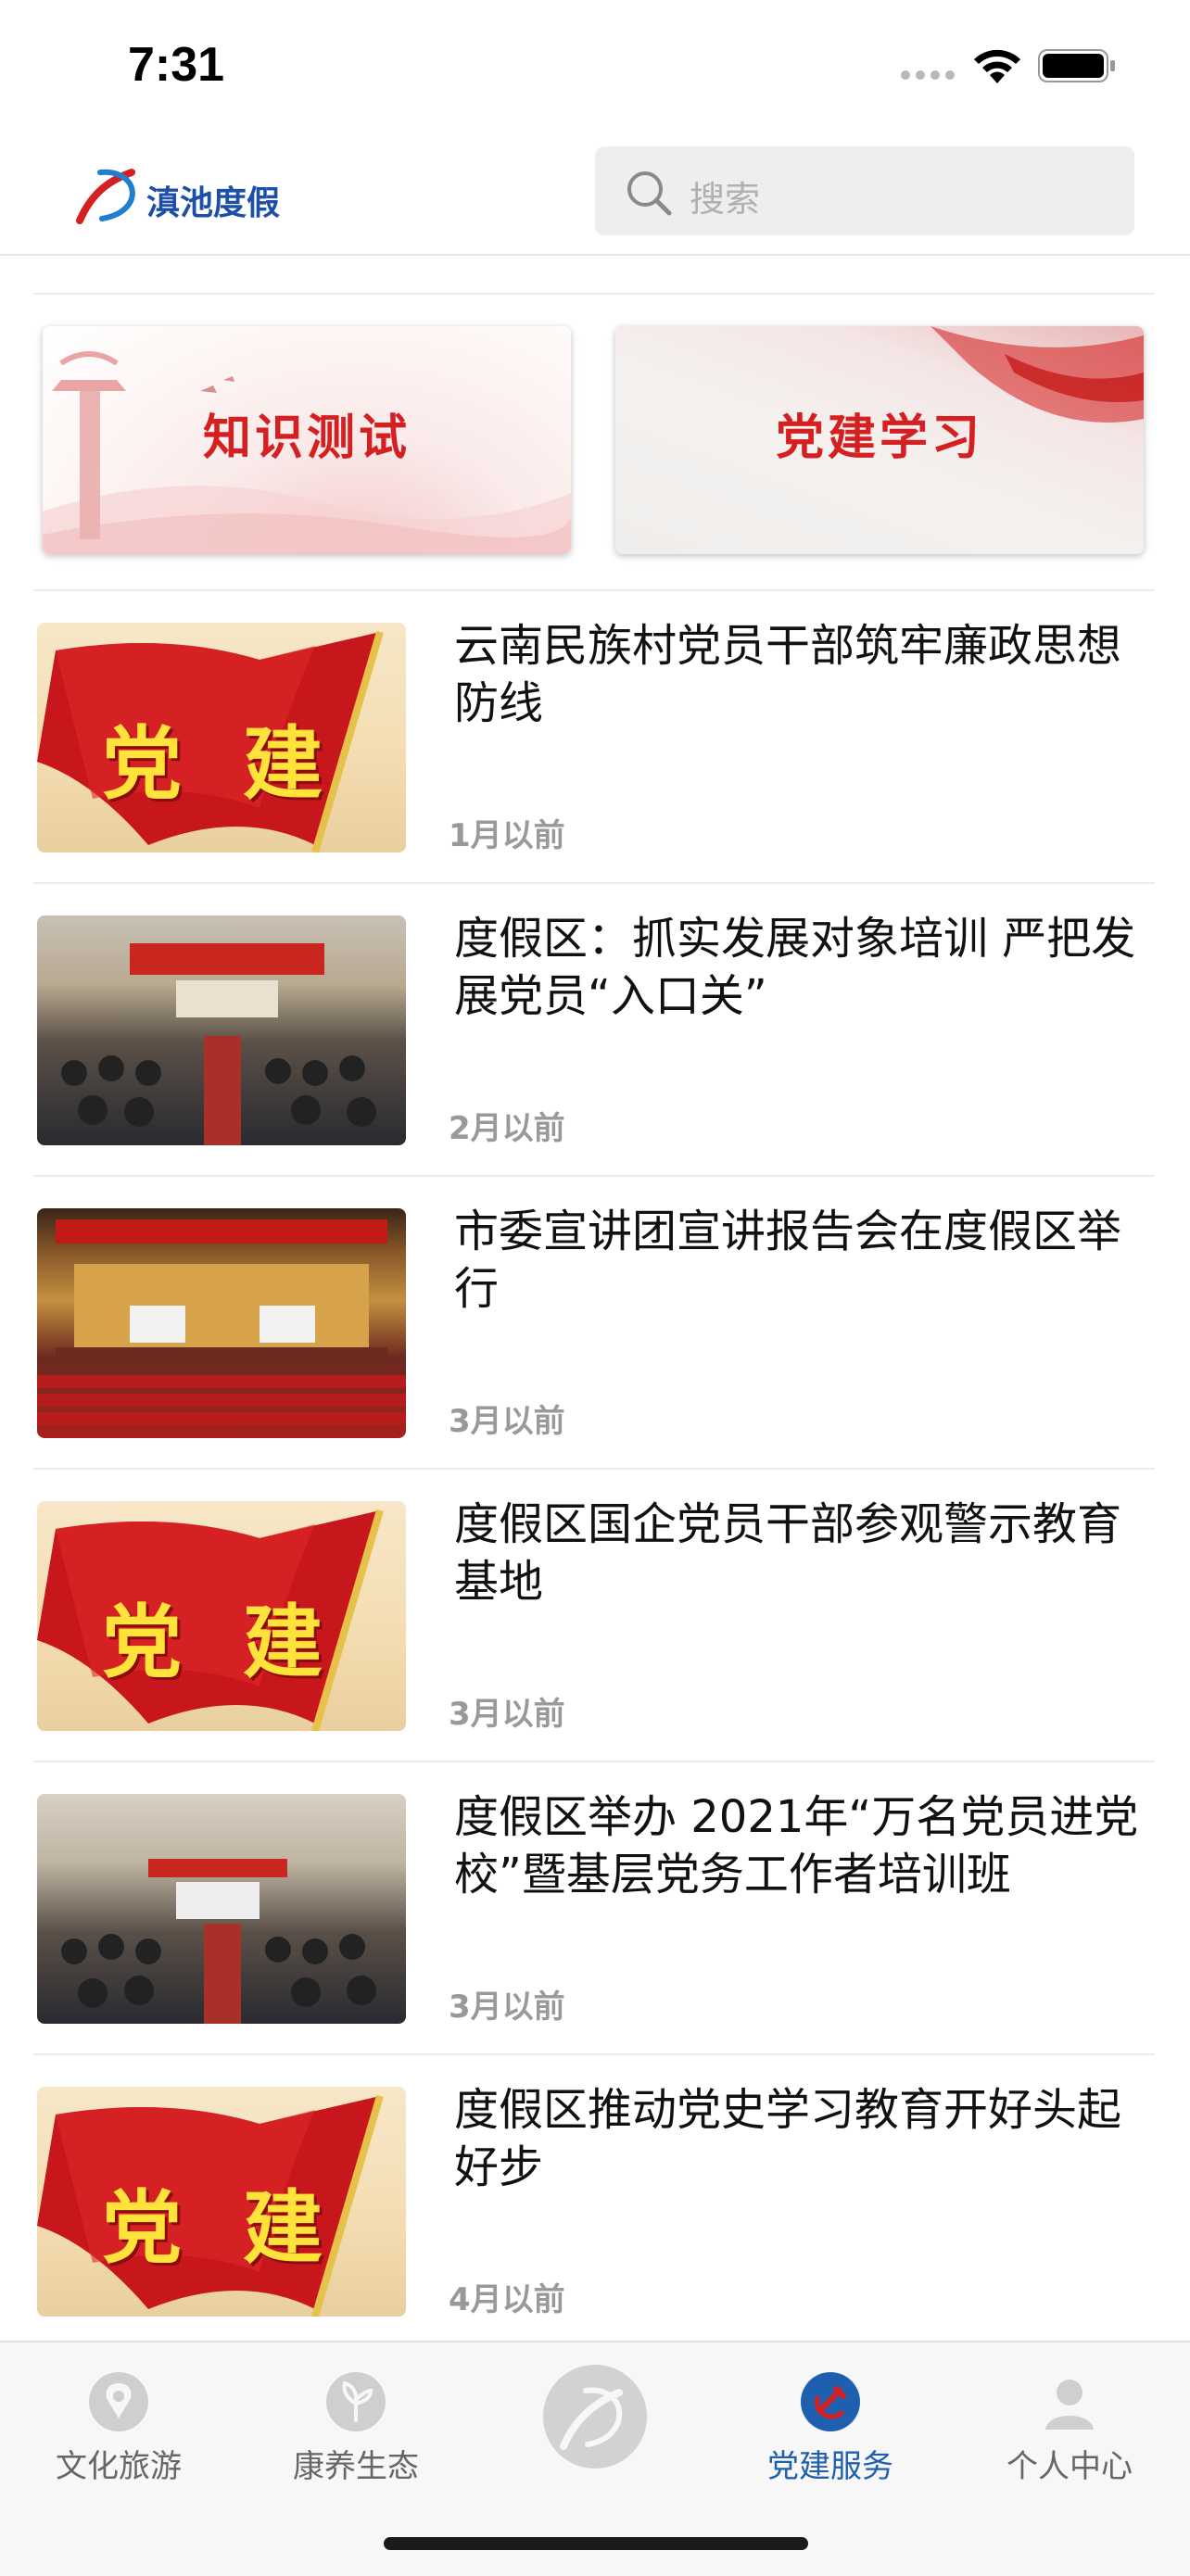 The height and width of the screenshot is (2576, 1190). I want to click on news-title: 度假区国企党员干部参观警示教育基地, so click(788, 1553).